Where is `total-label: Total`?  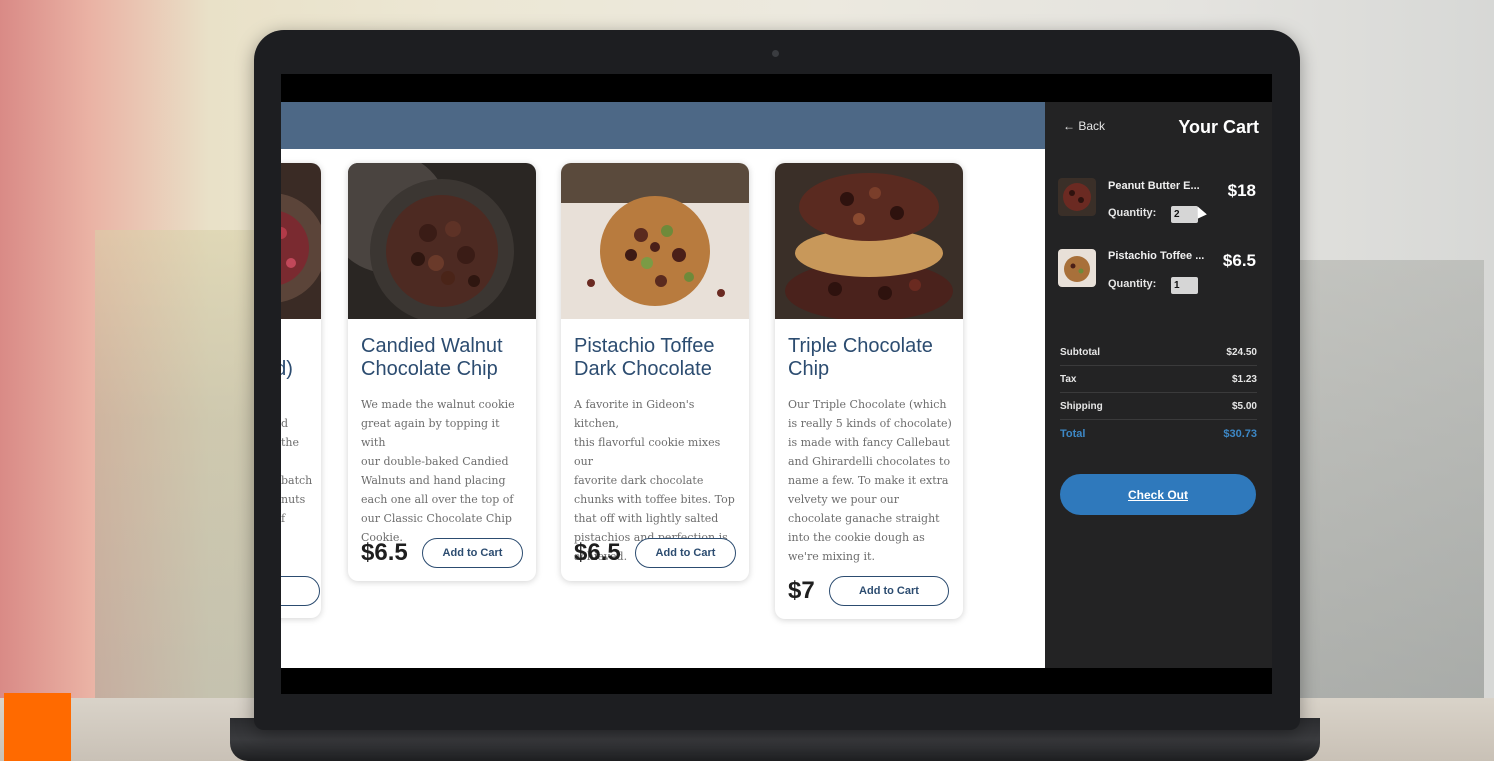 total-label: Total is located at coordinates (1073, 434).